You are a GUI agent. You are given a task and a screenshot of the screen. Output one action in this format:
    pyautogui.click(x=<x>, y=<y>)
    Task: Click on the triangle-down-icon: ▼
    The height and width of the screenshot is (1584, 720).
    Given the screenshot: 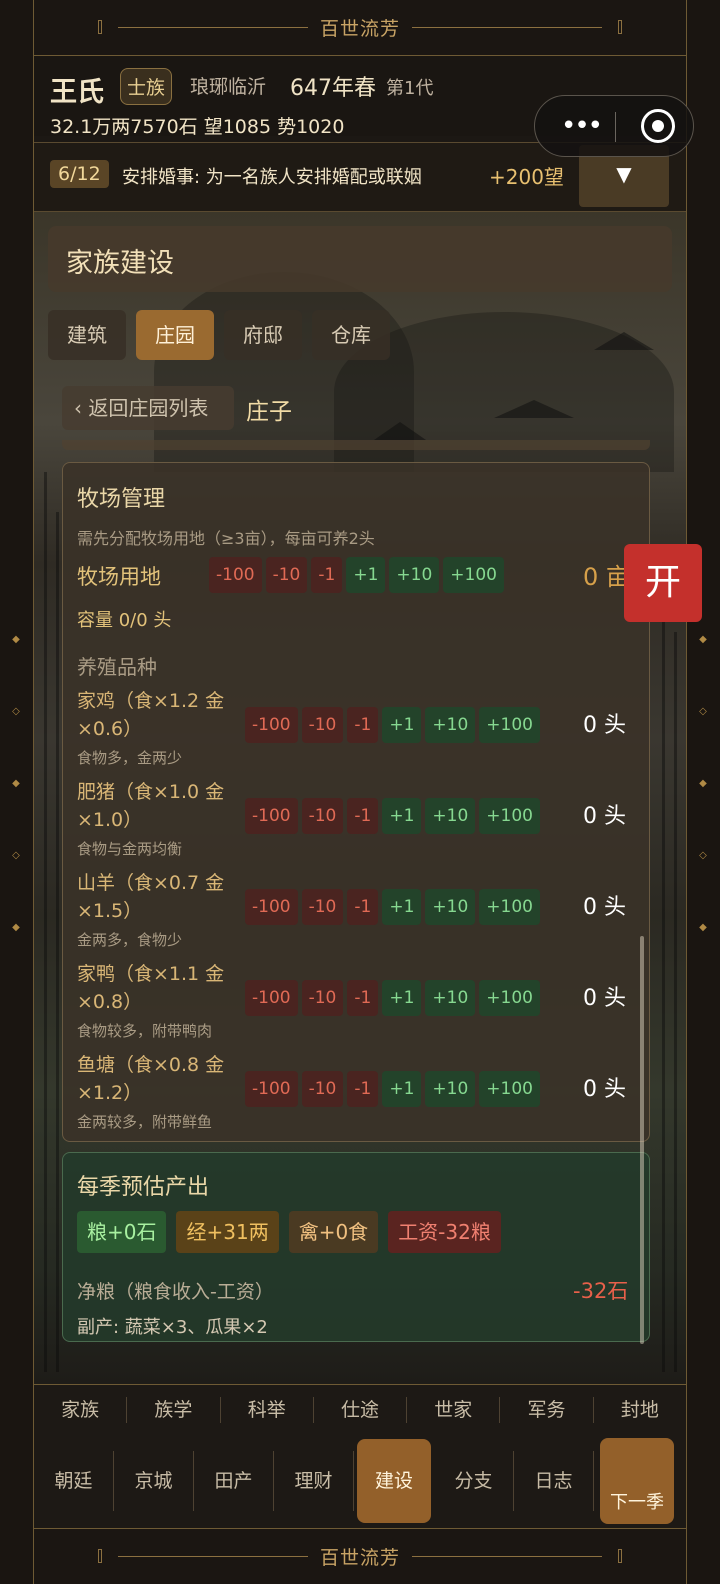 What is the action you would take?
    pyautogui.click(x=624, y=174)
    